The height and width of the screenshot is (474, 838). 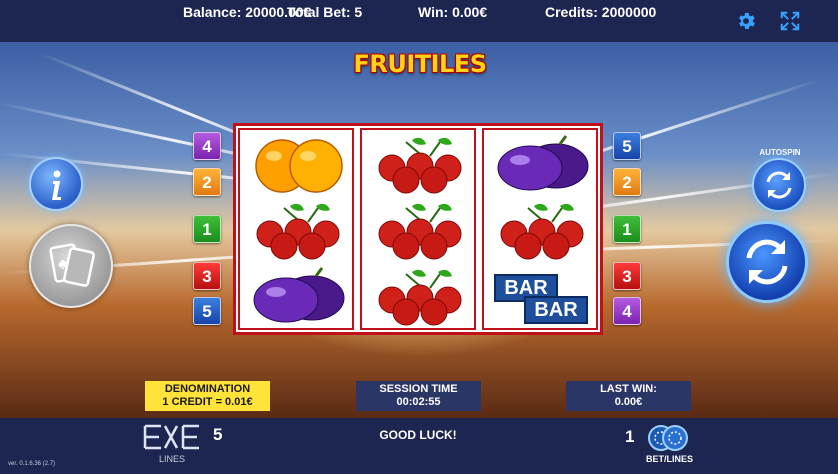 I want to click on last-win-panel: LAST WIN: 0.00€, so click(x=628, y=396).